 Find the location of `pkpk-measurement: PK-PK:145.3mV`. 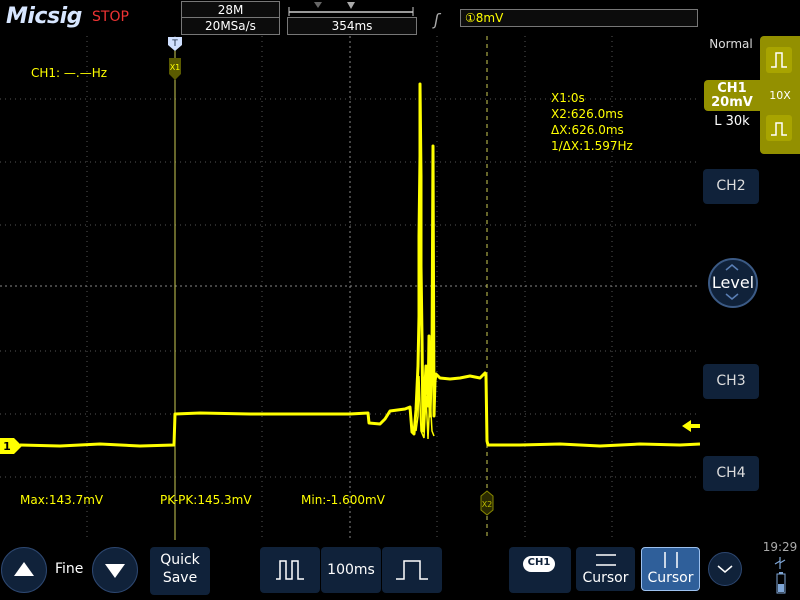

pkpk-measurement: PK-PK:145.3mV is located at coordinates (206, 500).